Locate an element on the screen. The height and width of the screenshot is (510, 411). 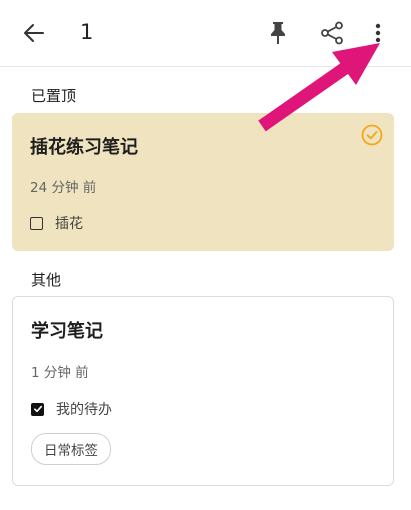
note-title: 学习笔记 is located at coordinates (67, 331).